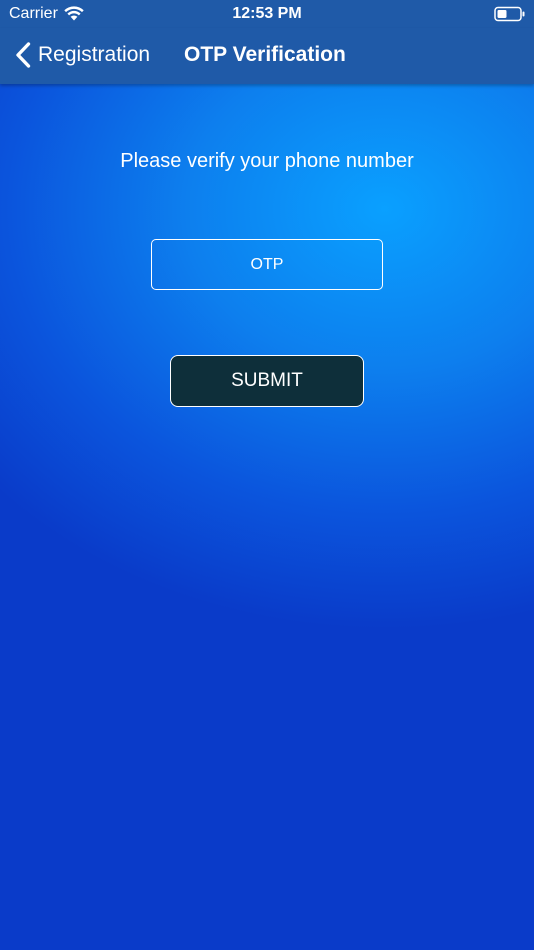 This screenshot has width=534, height=950. I want to click on otp-input, so click(267, 264).